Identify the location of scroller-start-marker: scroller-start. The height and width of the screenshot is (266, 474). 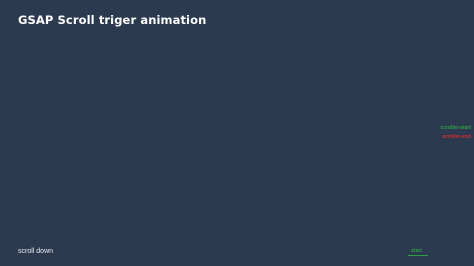
(455, 128).